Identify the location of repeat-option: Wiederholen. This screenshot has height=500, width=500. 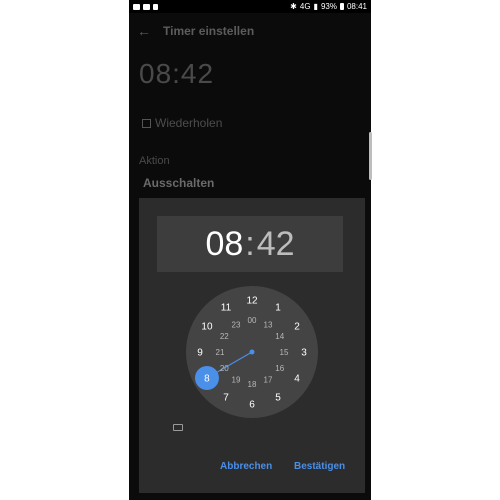
(182, 123).